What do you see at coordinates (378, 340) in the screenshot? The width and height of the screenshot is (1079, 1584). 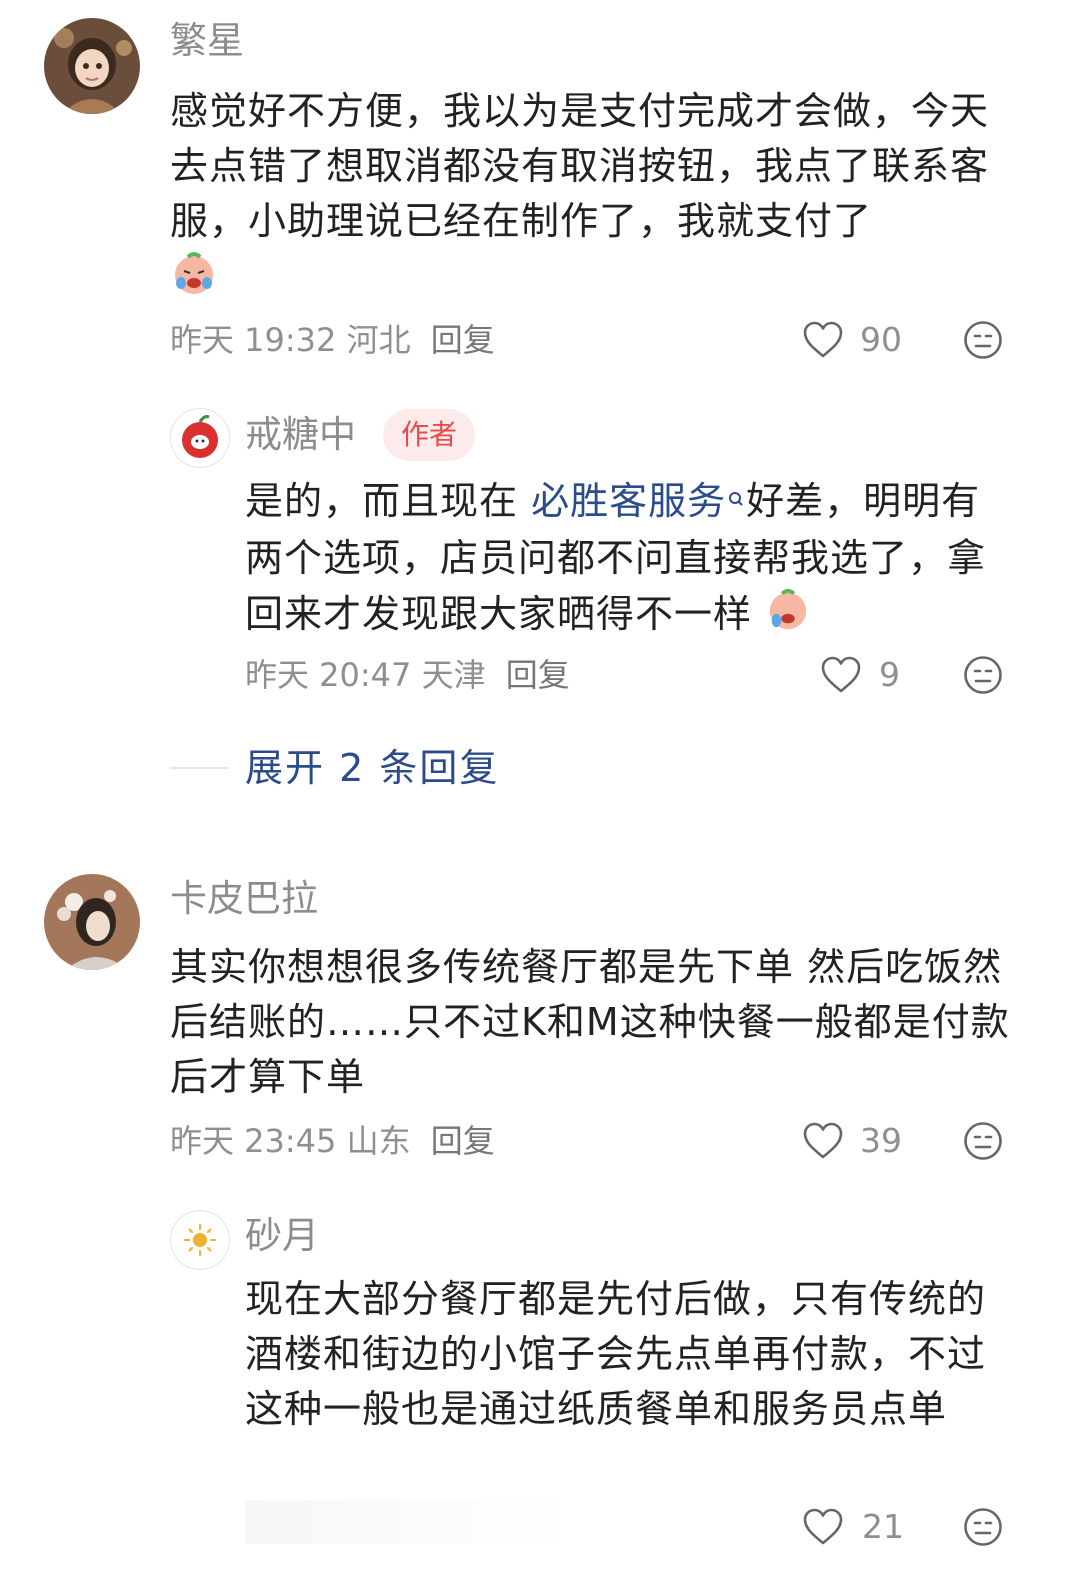 I see `comment-location: 河北` at bounding box center [378, 340].